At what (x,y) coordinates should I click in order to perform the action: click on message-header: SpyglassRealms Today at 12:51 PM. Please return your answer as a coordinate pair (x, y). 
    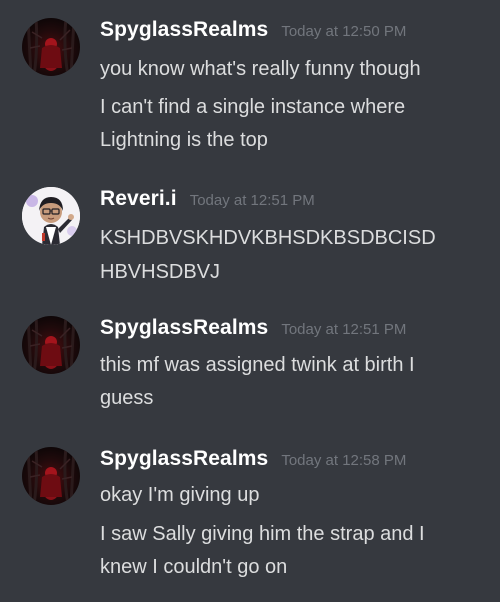
    Looking at the image, I should click on (253, 332).